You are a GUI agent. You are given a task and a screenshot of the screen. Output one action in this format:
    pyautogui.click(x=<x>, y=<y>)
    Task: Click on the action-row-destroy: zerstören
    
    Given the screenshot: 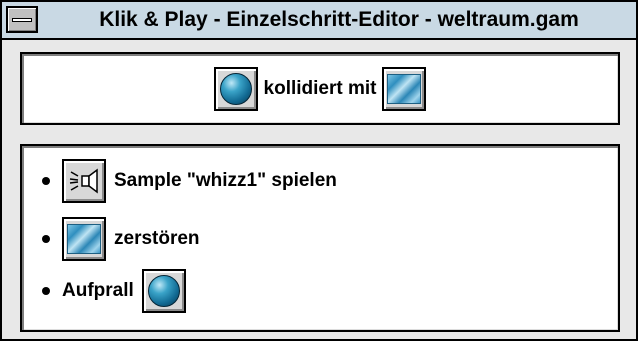 What is the action you would take?
    pyautogui.click(x=121, y=239)
    